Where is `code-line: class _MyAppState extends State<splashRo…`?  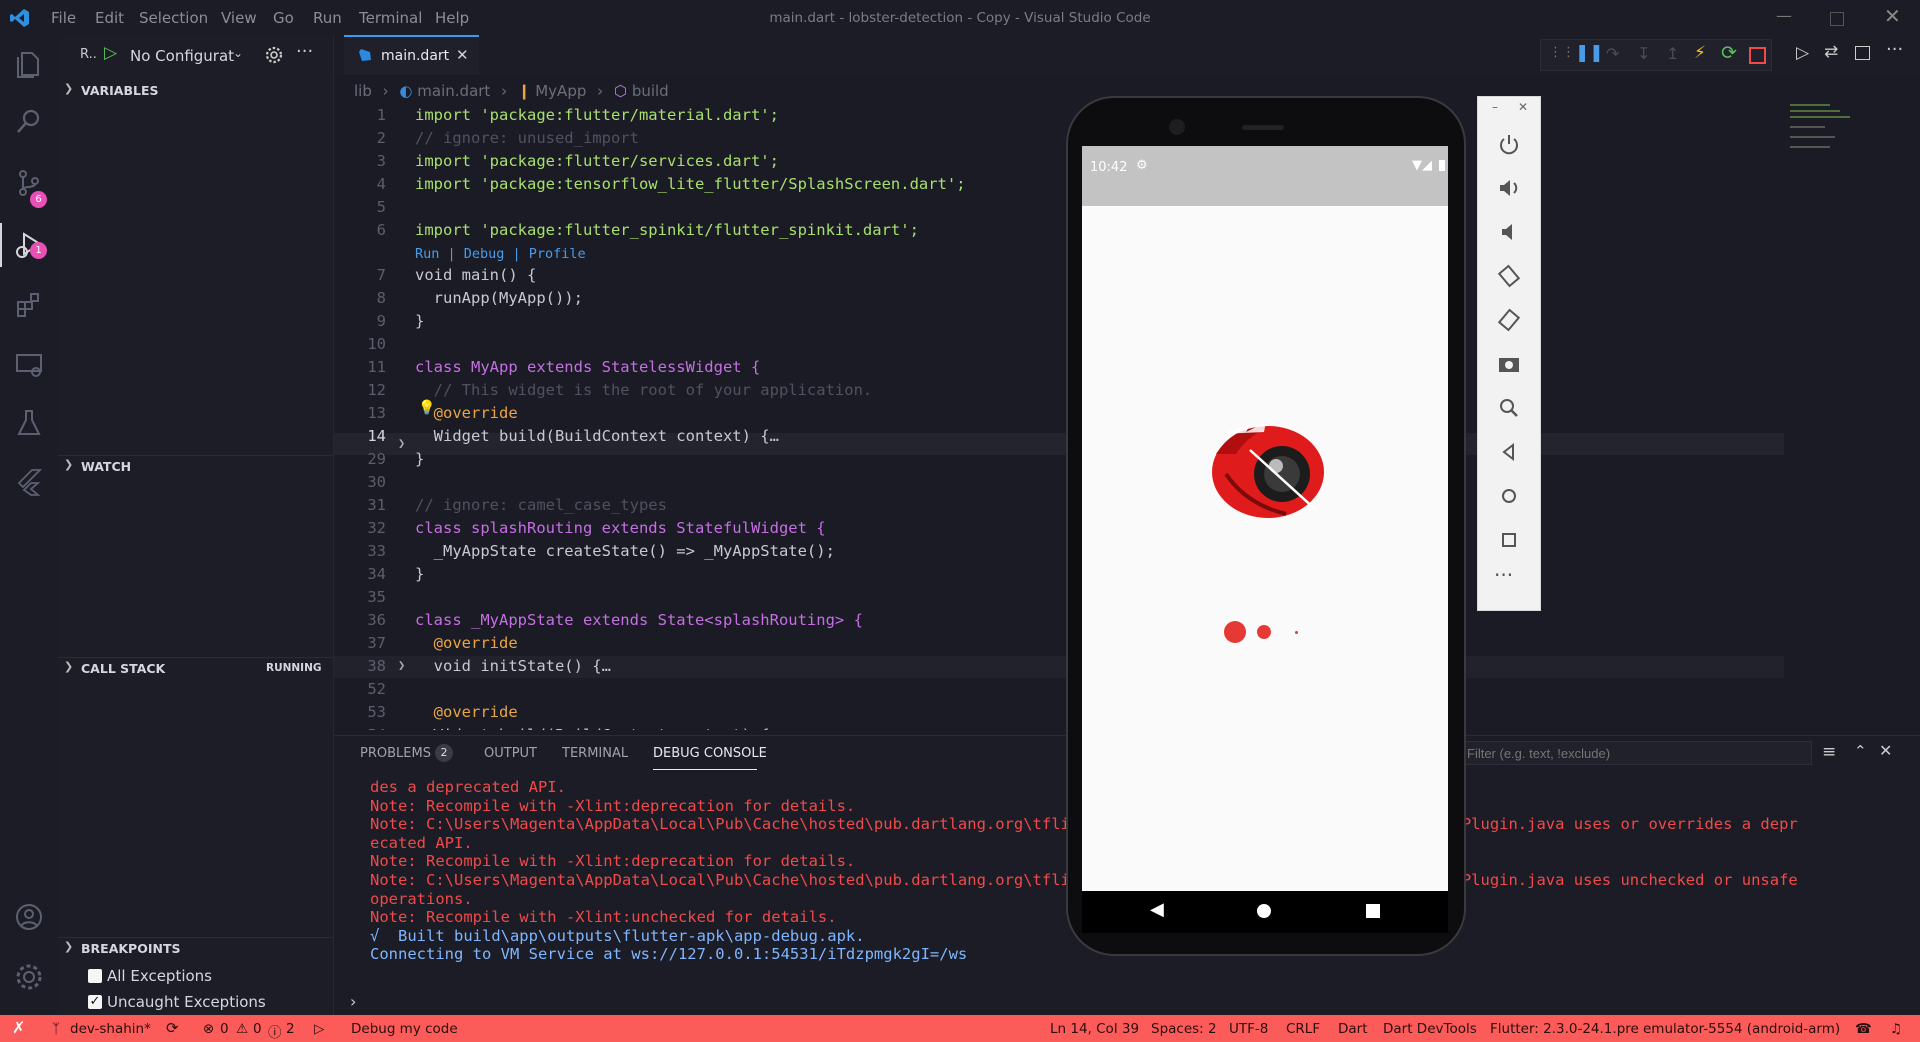
code-line: class _MyAppState extends State<splashRo… is located at coordinates (639, 620).